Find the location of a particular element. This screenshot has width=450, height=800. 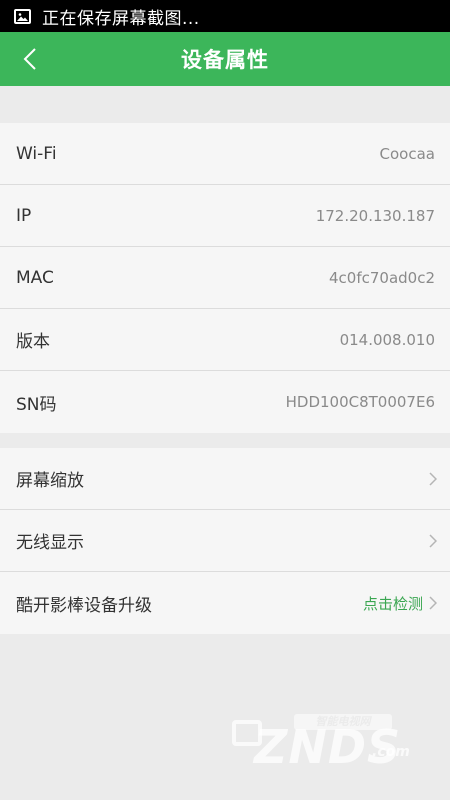

row-value: Coocaa is located at coordinates (407, 153).